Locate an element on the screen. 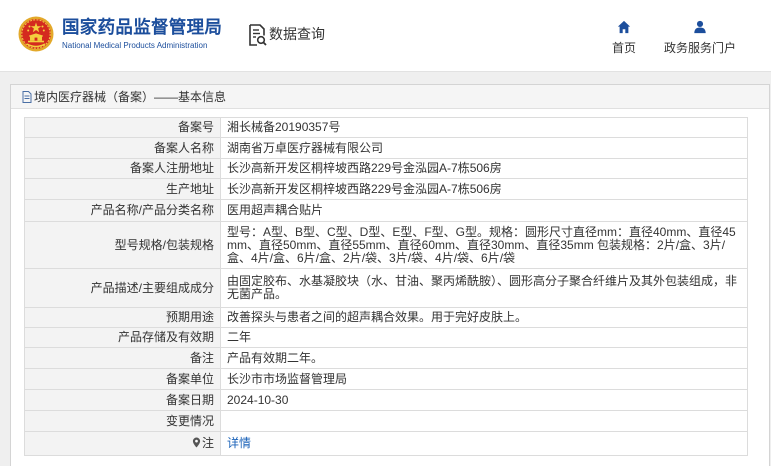 The width and height of the screenshot is (771, 466). nav-home-label: 首页 is located at coordinates (623, 48).